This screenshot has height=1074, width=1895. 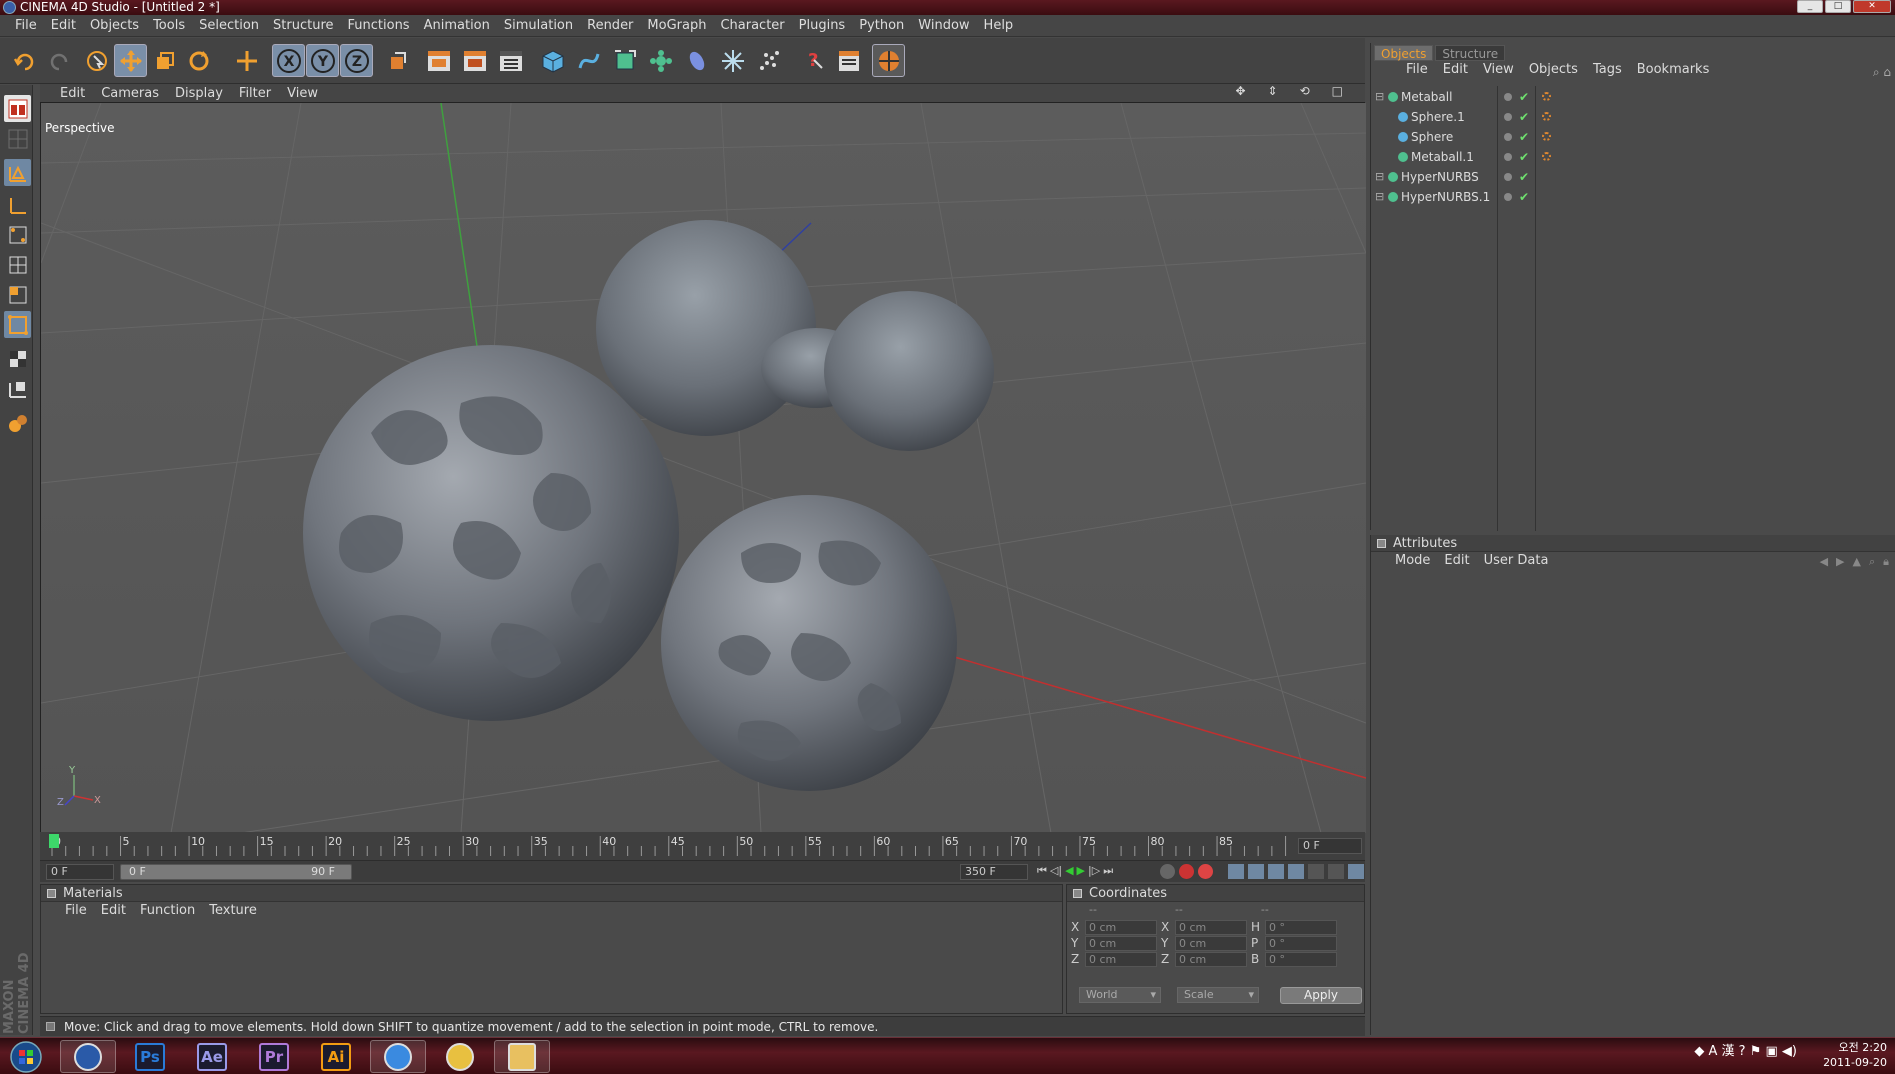 I want to click on motion-record-icon, so click(x=1167, y=871).